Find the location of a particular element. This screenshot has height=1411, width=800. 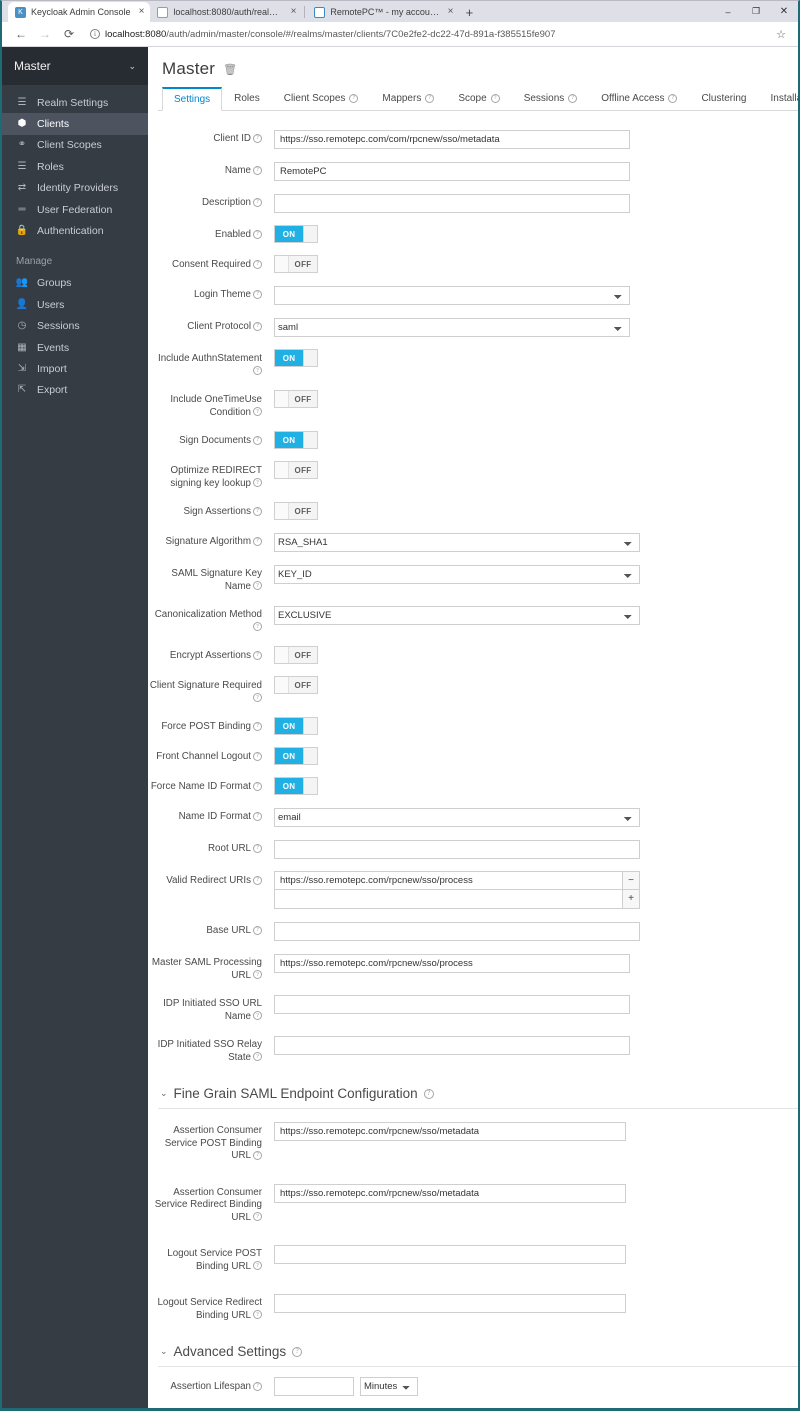

acs-post-binding-url-input is located at coordinates (450, 1131).